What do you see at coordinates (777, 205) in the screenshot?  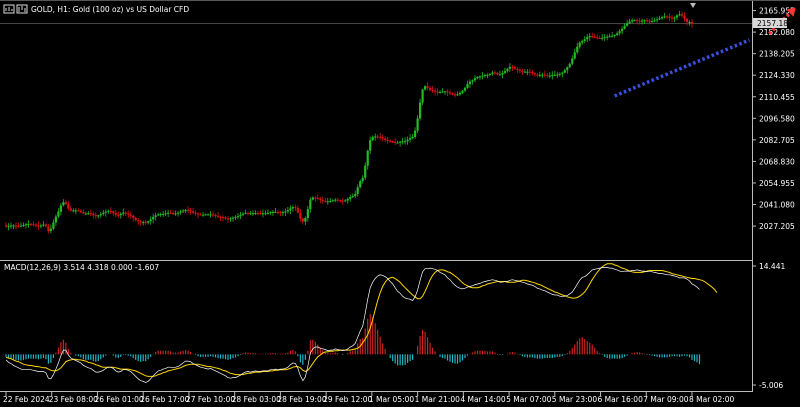 I see `price-tick-label: 2041.080` at bounding box center [777, 205].